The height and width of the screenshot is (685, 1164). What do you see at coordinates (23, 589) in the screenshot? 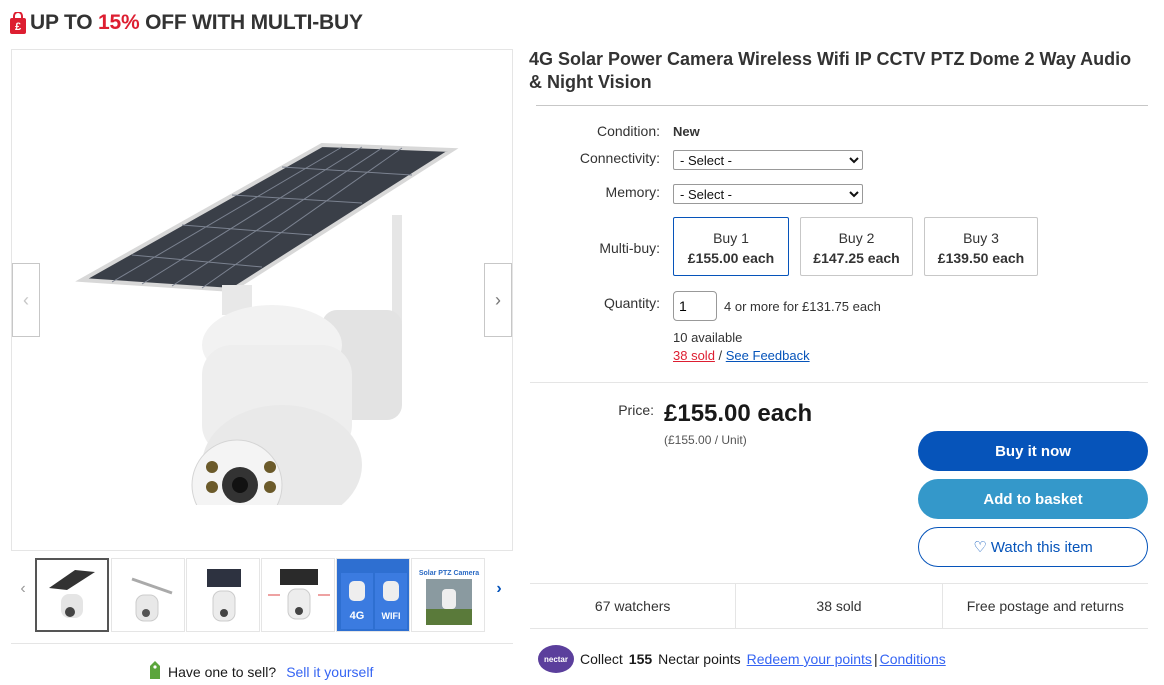
I see `thumb-prev-arrow-icon: ‹` at bounding box center [23, 589].